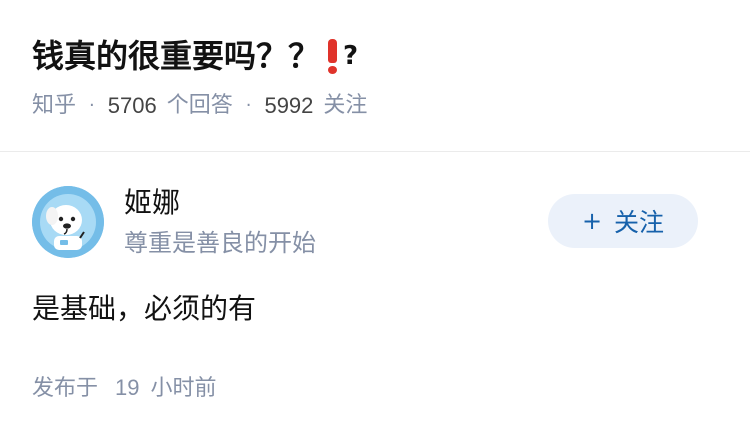  I want to click on question-title-tail: ?, so click(351, 56).